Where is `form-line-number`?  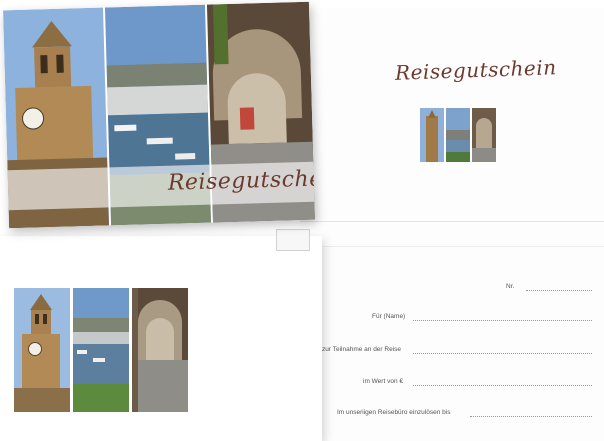 form-line-number is located at coordinates (559, 290).